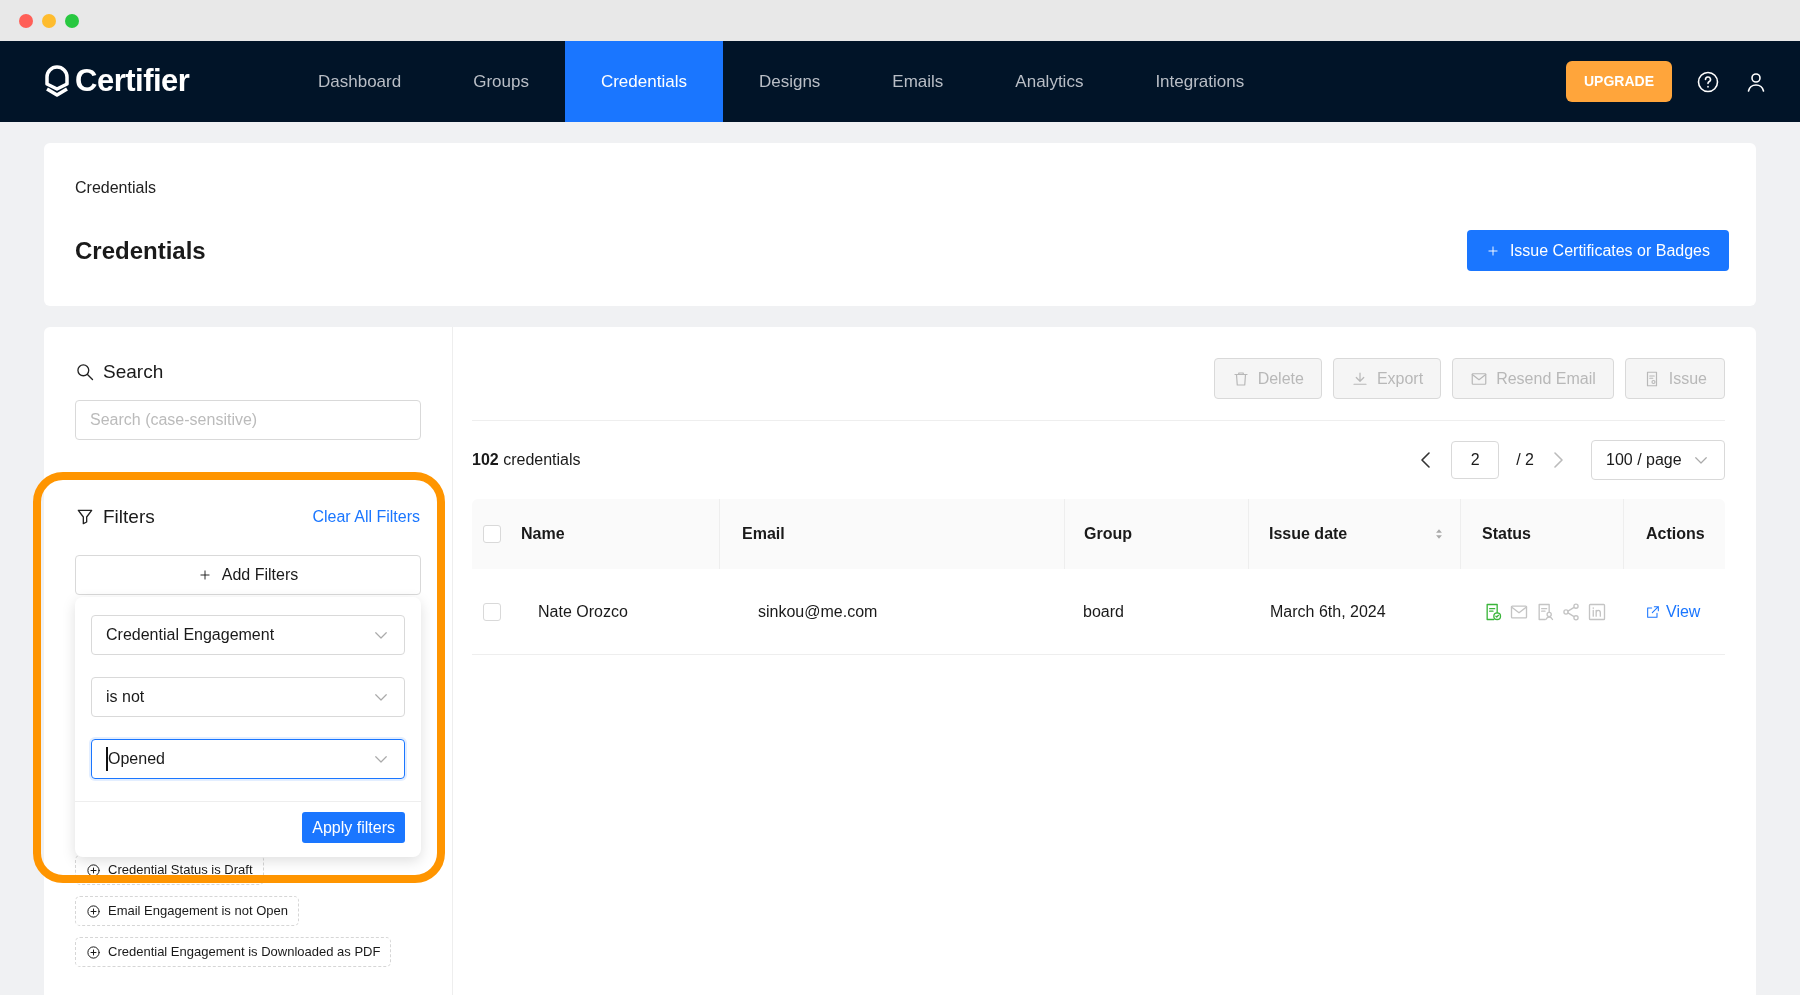 This screenshot has height=995, width=1800. Describe the element at coordinates (543, 534) in the screenshot. I see `column-header: Name` at that location.